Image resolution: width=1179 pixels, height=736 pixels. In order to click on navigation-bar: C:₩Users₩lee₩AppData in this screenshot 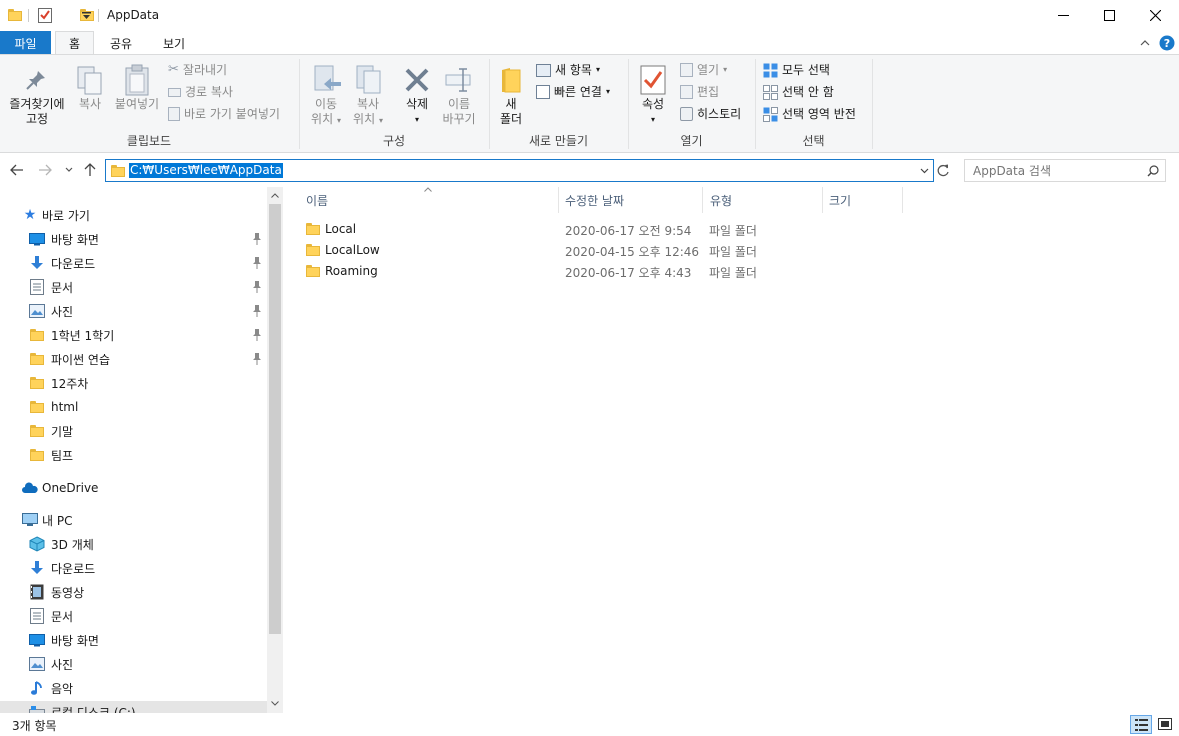, I will do `click(589, 170)`.